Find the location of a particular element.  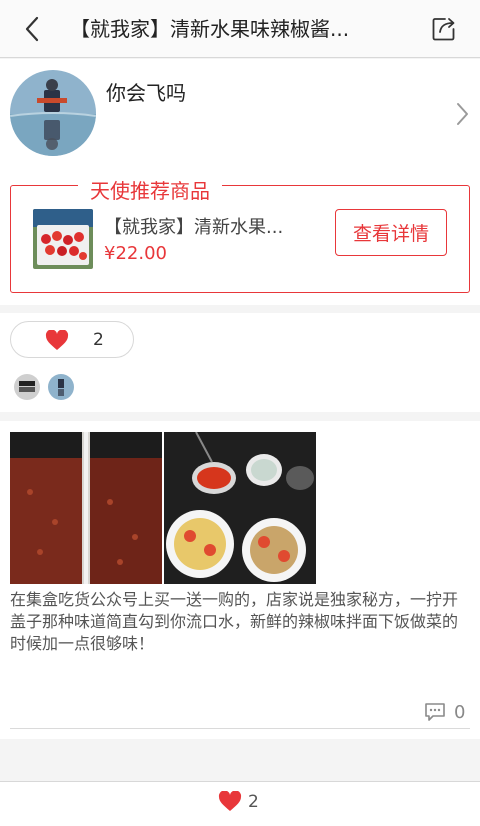

share-icon is located at coordinates (443, 29).